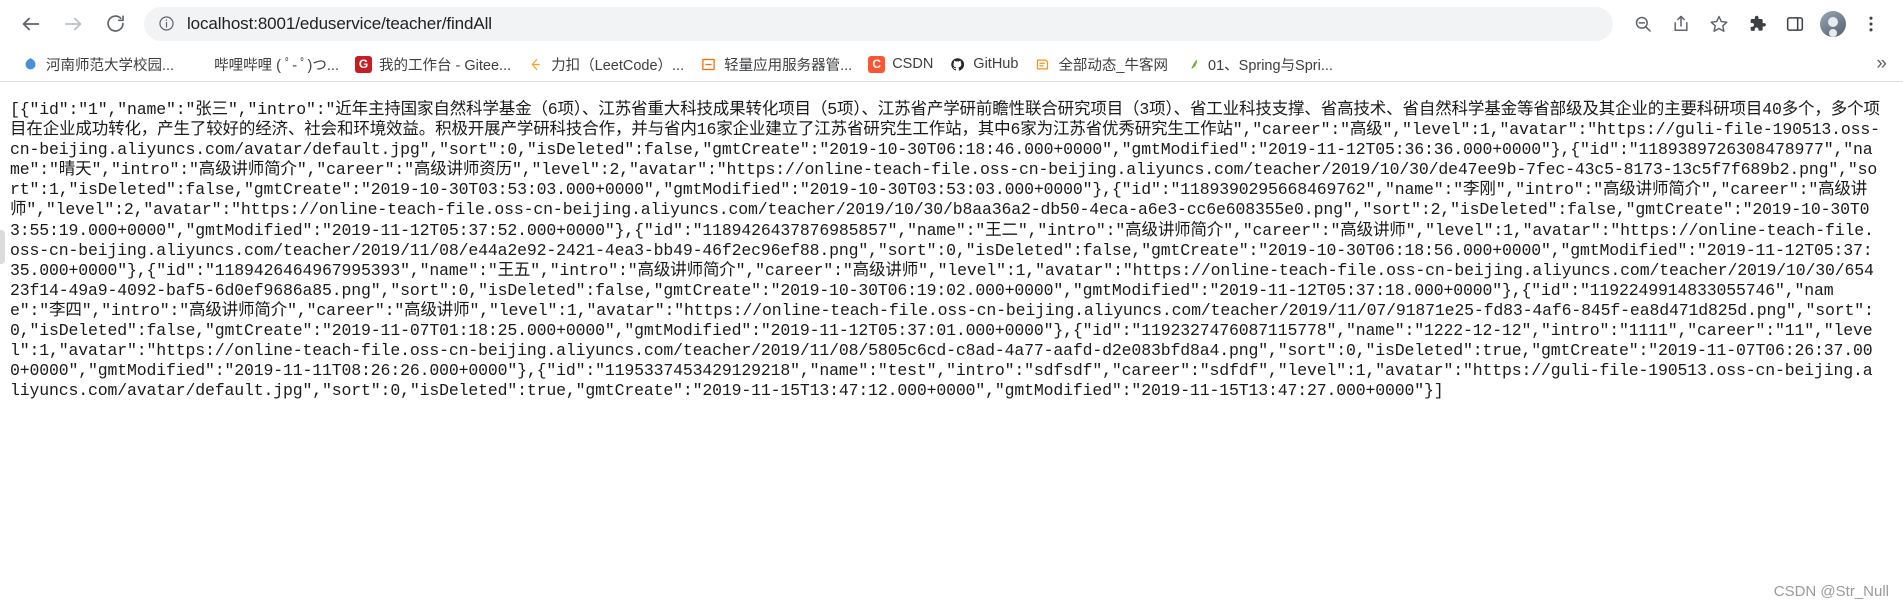 Image resolution: width=1903 pixels, height=609 pixels. What do you see at coordinates (2, 247) in the screenshot?
I see `scrollbar-nub` at bounding box center [2, 247].